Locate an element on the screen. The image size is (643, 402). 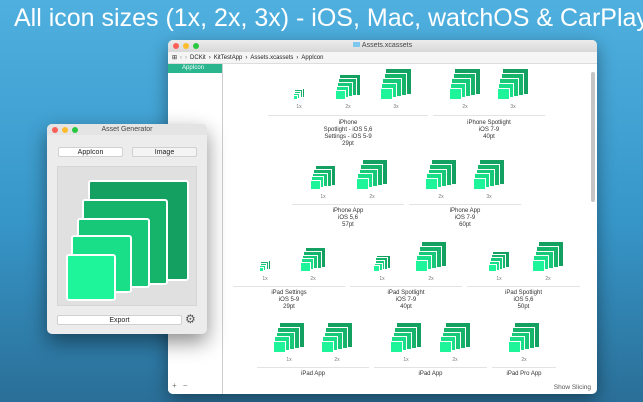
crumb-assets: Assets.xcassets is located at coordinates (271, 58).